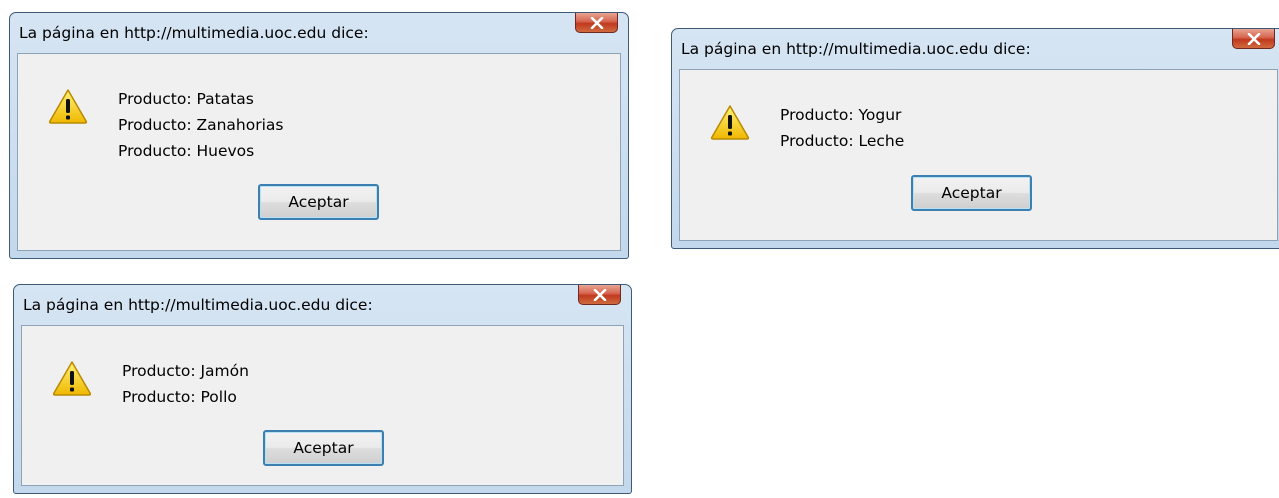 The width and height of the screenshot is (1279, 498). Describe the element at coordinates (842, 141) in the screenshot. I see `message-line: Producto: Leche` at that location.